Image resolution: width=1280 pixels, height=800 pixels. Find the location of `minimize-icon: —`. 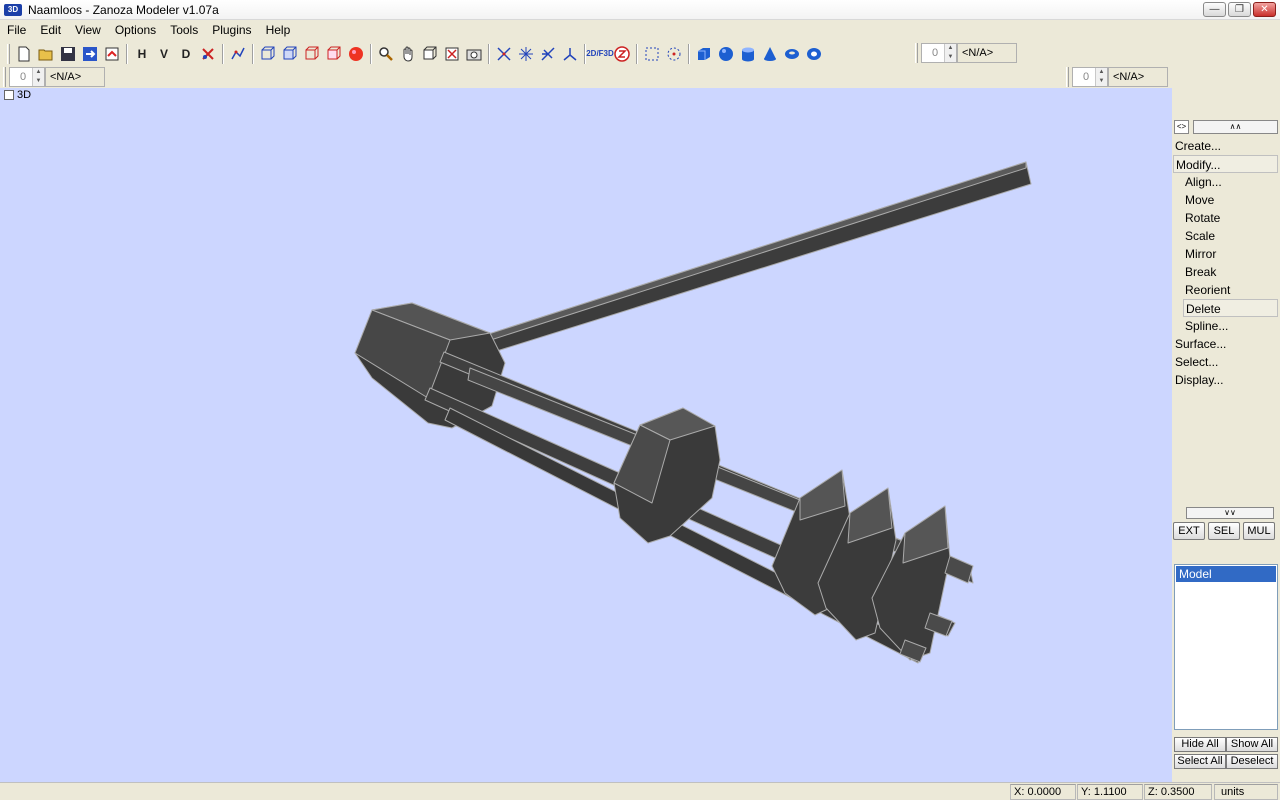

minimize-icon: — is located at coordinates (1214, 9).